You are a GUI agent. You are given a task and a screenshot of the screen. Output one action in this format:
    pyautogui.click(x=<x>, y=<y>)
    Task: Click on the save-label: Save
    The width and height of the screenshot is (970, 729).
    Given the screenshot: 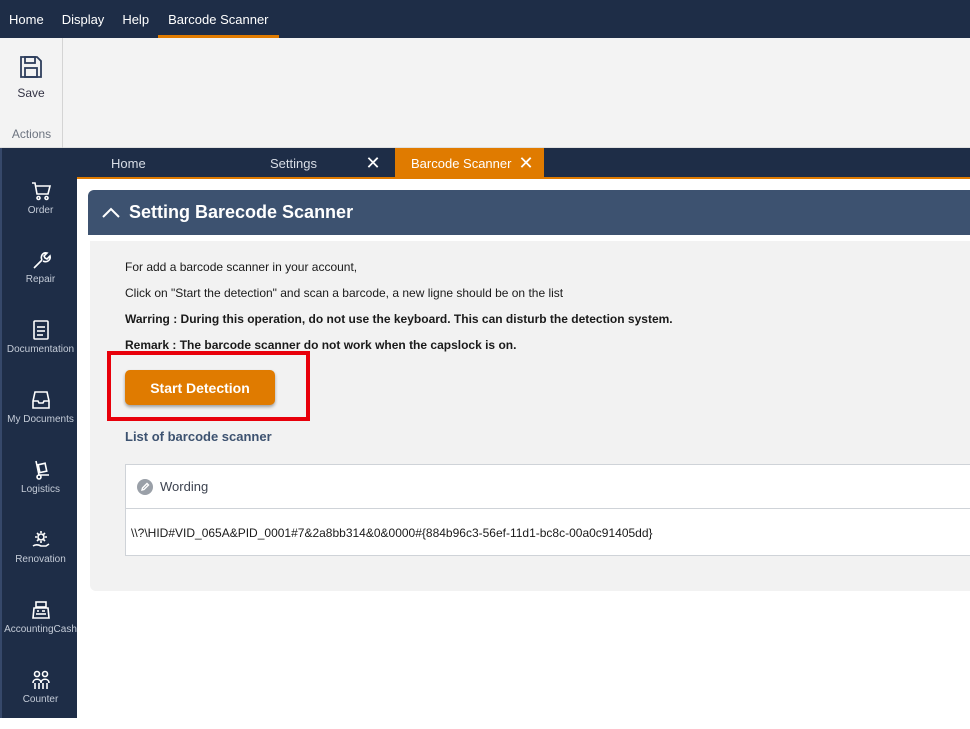 What is the action you would take?
    pyautogui.click(x=31, y=93)
    